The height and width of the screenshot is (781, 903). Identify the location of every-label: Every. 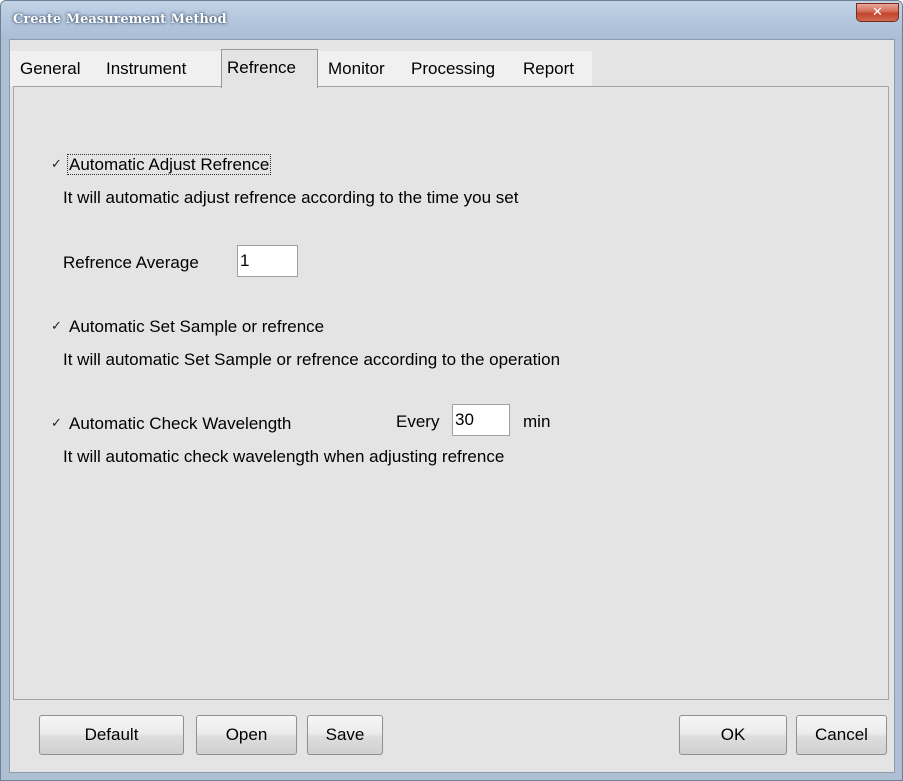
(418, 421).